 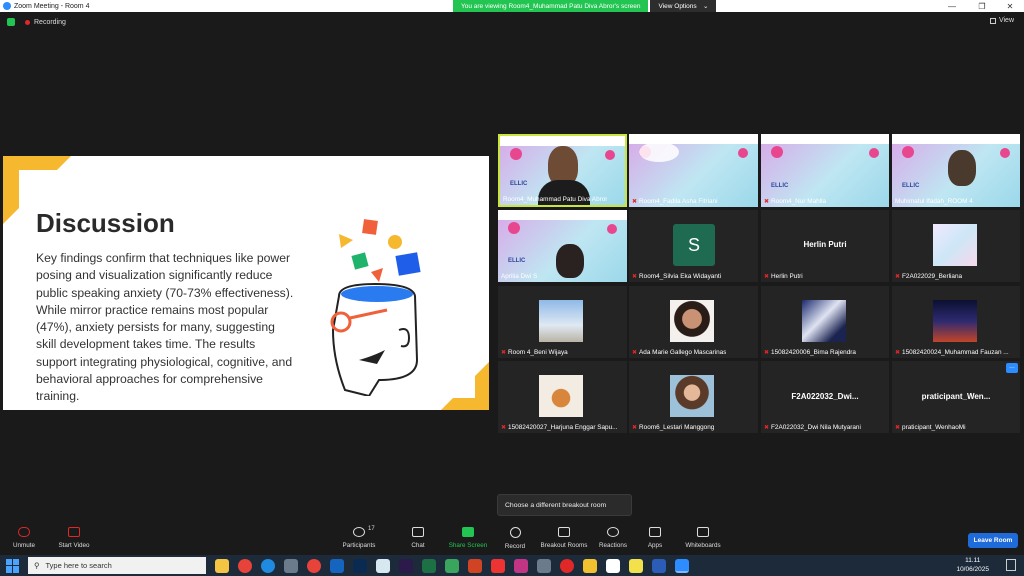 I want to click on close-icon: ✕, so click(x=1010, y=6).